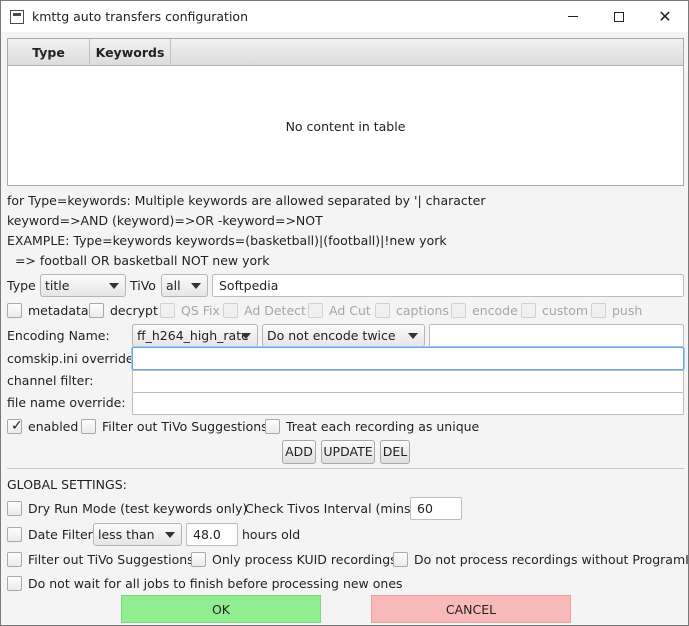  What do you see at coordinates (408, 381) in the screenshot?
I see `channel-filter-input` at bounding box center [408, 381].